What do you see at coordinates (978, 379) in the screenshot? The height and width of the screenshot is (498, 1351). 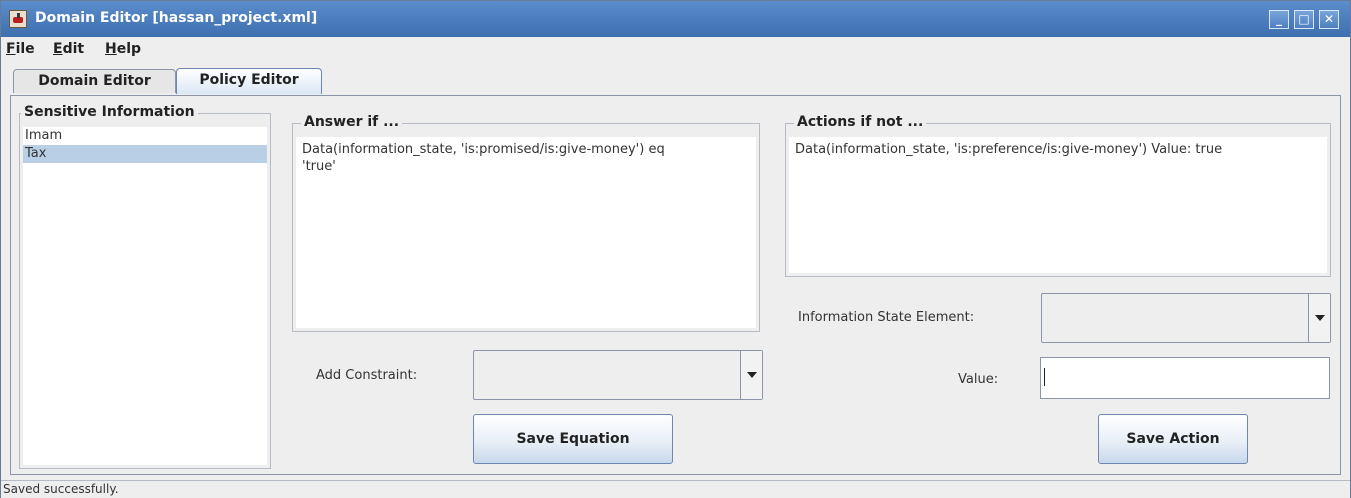 I see `value-label: Value:` at bounding box center [978, 379].